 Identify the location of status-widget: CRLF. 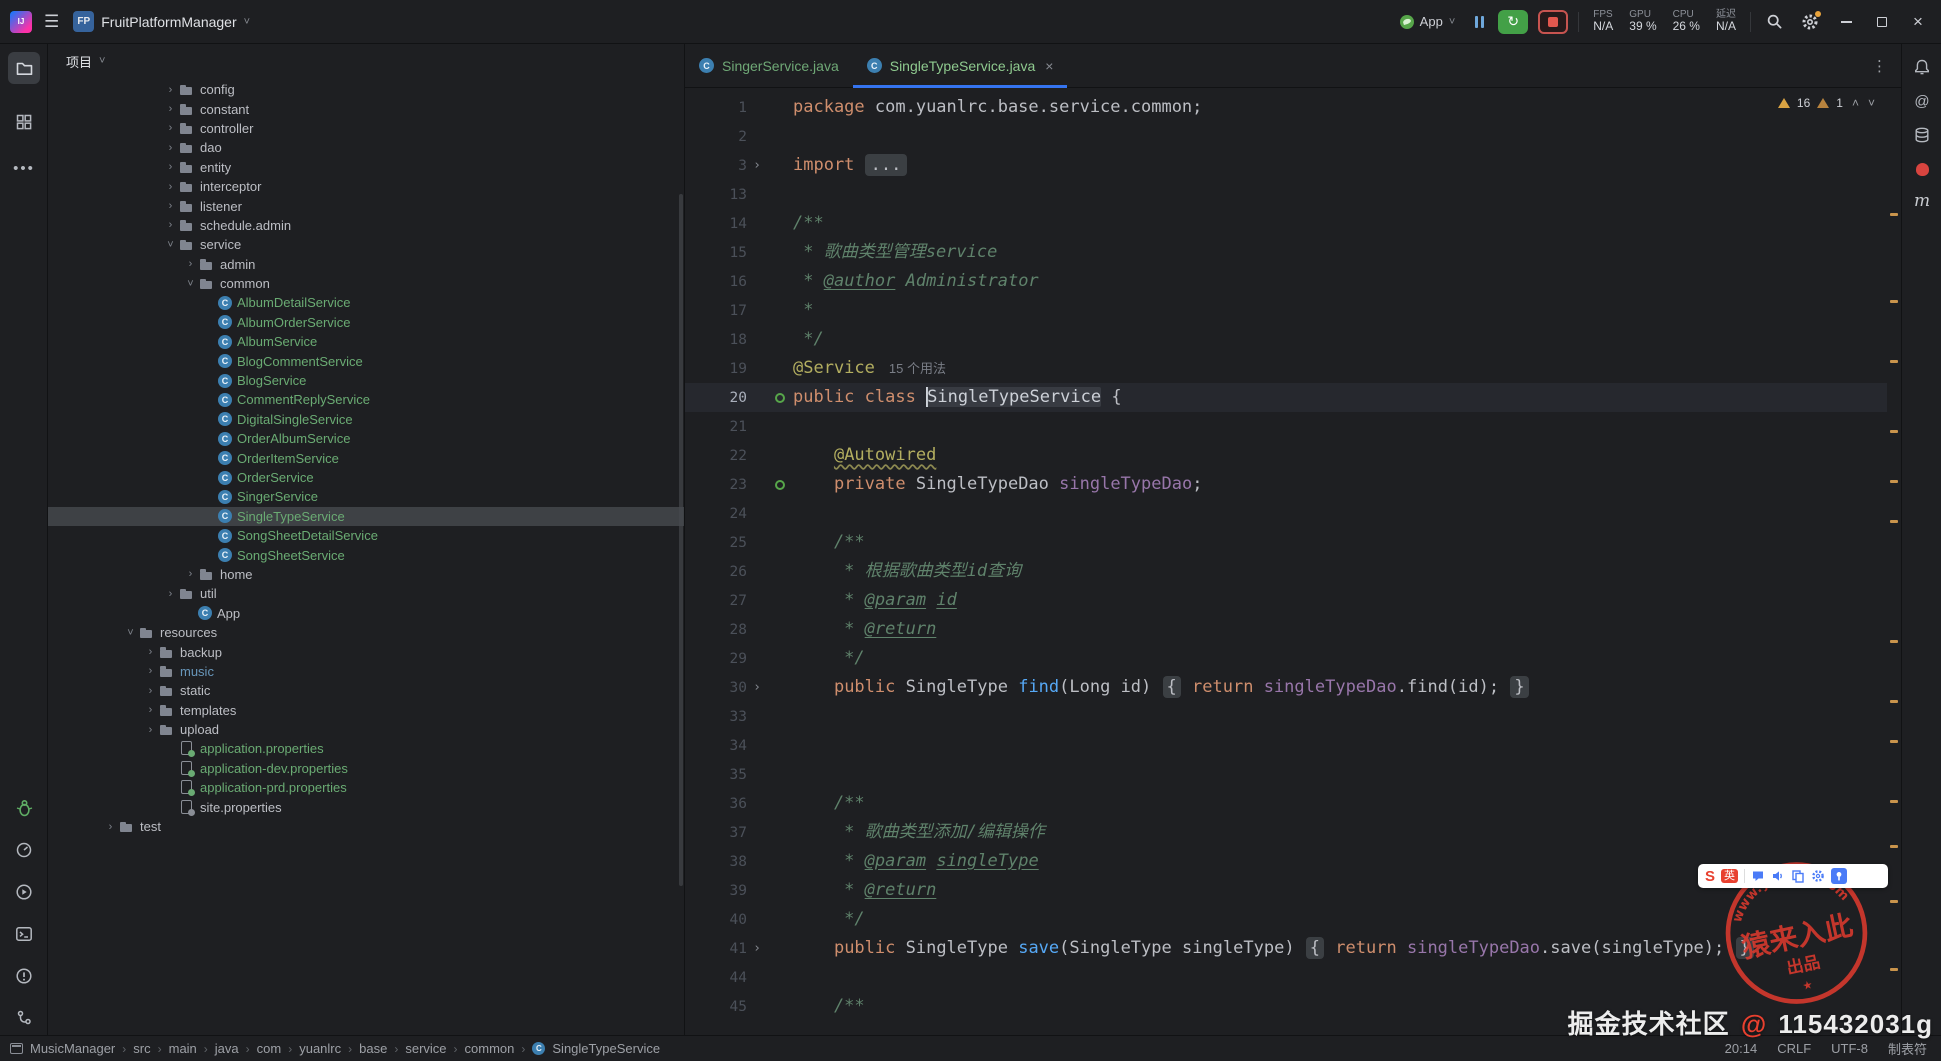
(1794, 1048).